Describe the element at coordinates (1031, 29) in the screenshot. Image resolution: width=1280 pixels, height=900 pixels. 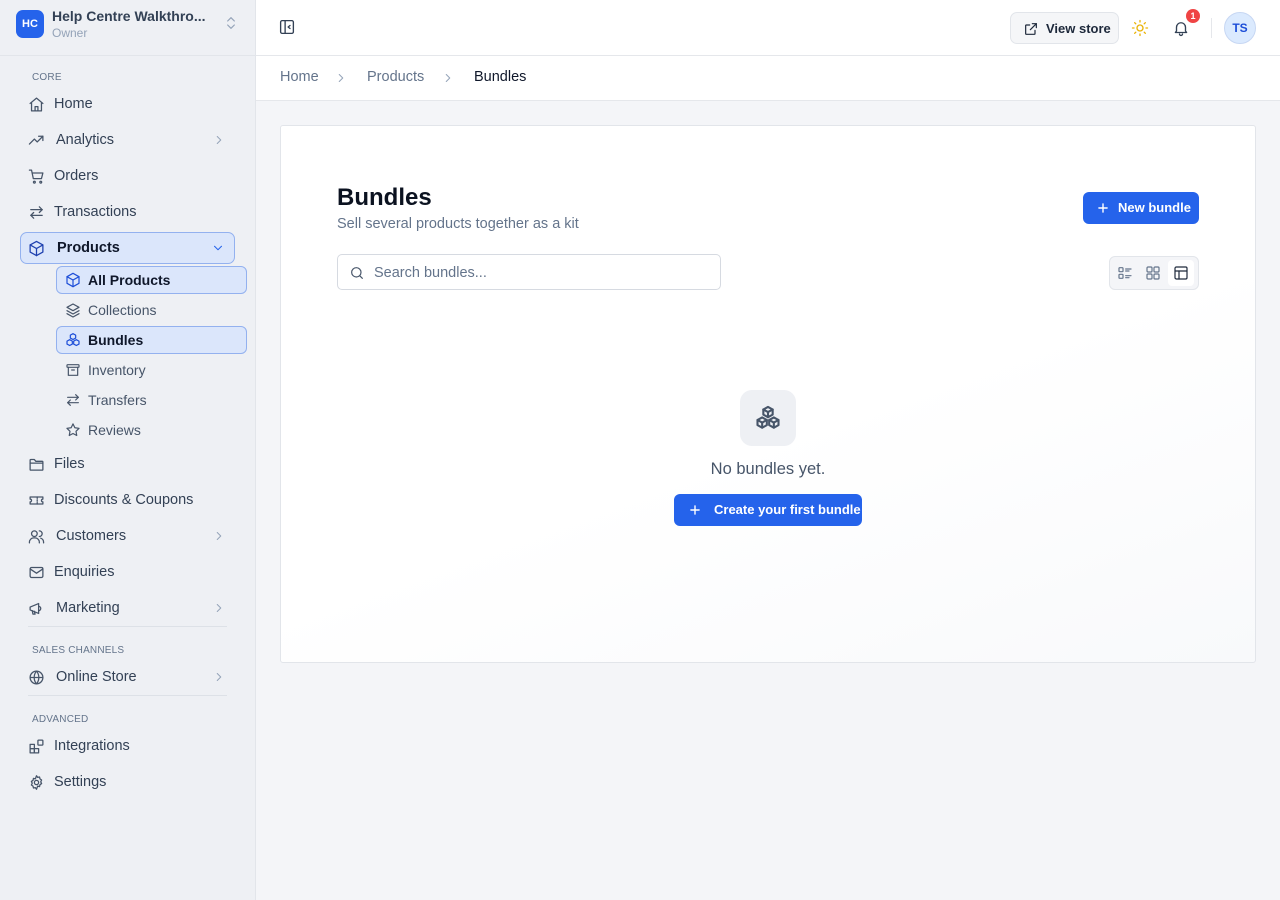
I see `external-link-icon` at that location.